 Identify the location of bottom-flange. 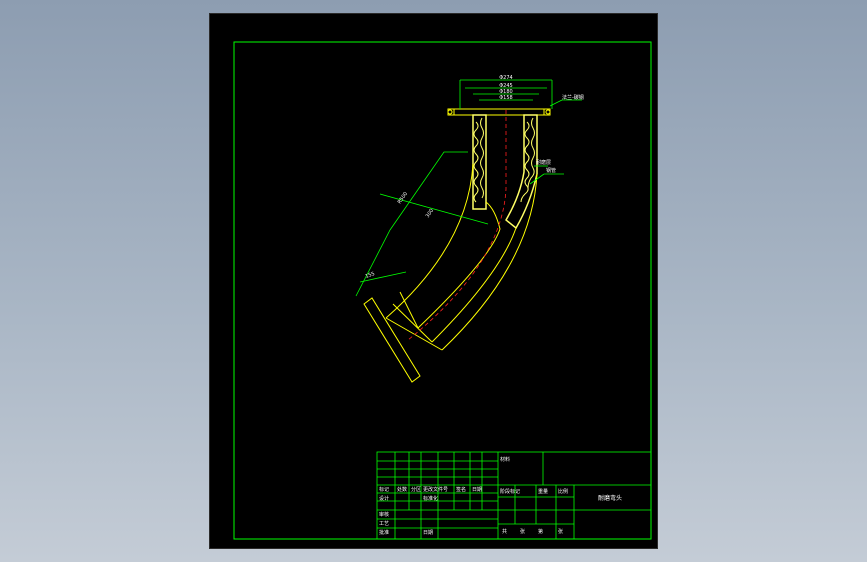
(392, 340).